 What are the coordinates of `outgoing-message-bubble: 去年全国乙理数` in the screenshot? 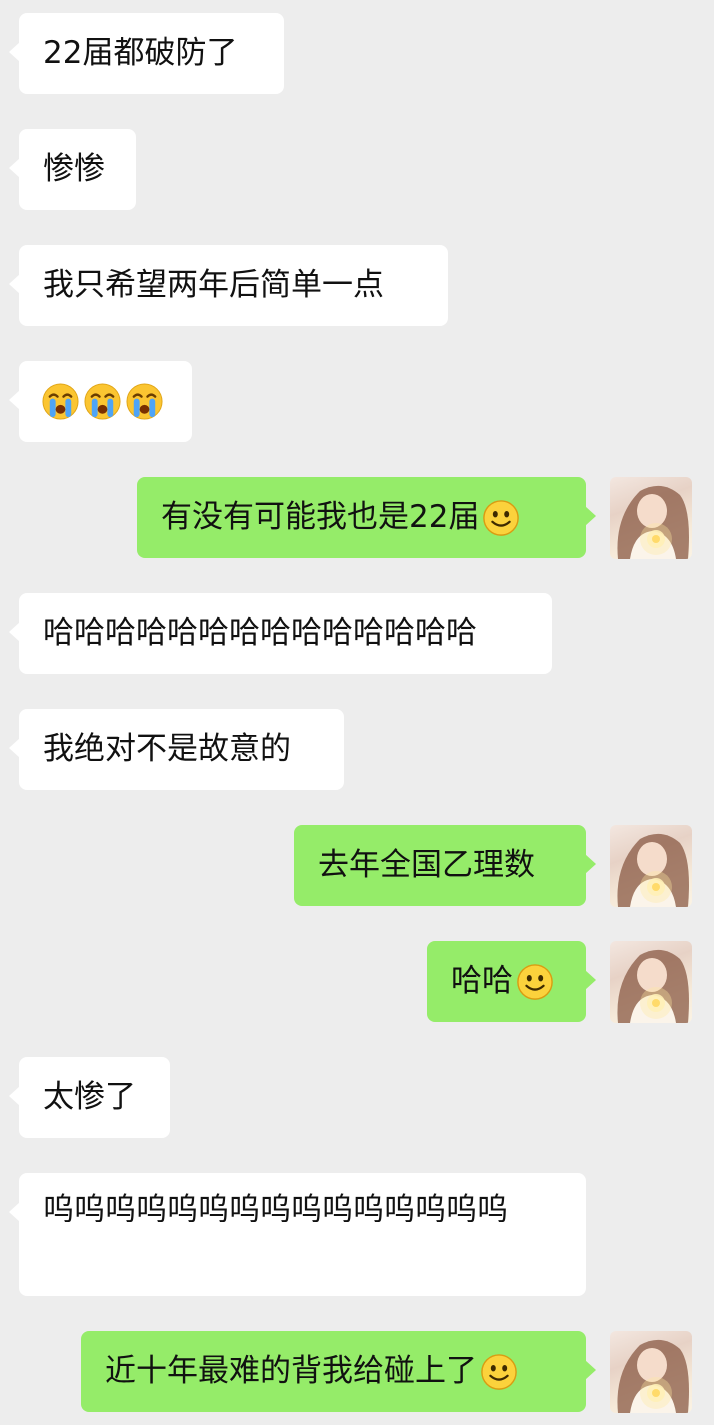 It's located at (445, 865).